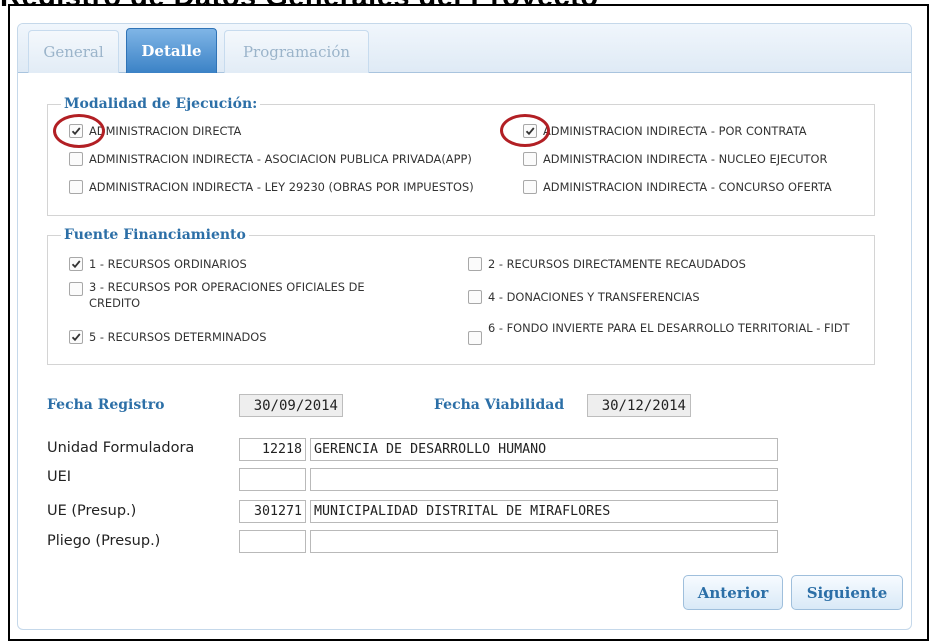  What do you see at coordinates (733, 592) in the screenshot?
I see `anterior-button: Anterior` at bounding box center [733, 592].